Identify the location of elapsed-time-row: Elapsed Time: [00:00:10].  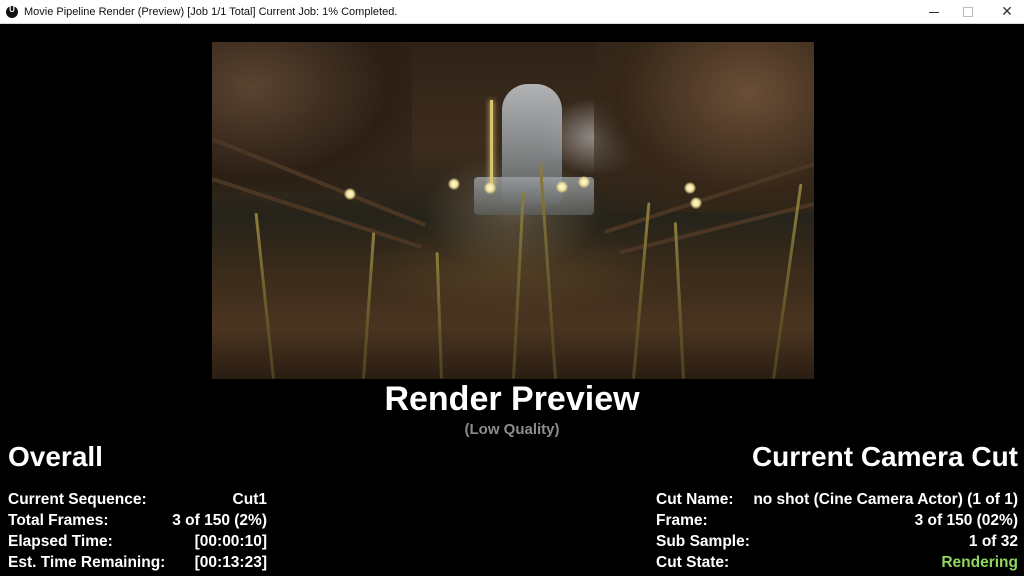
(137, 542).